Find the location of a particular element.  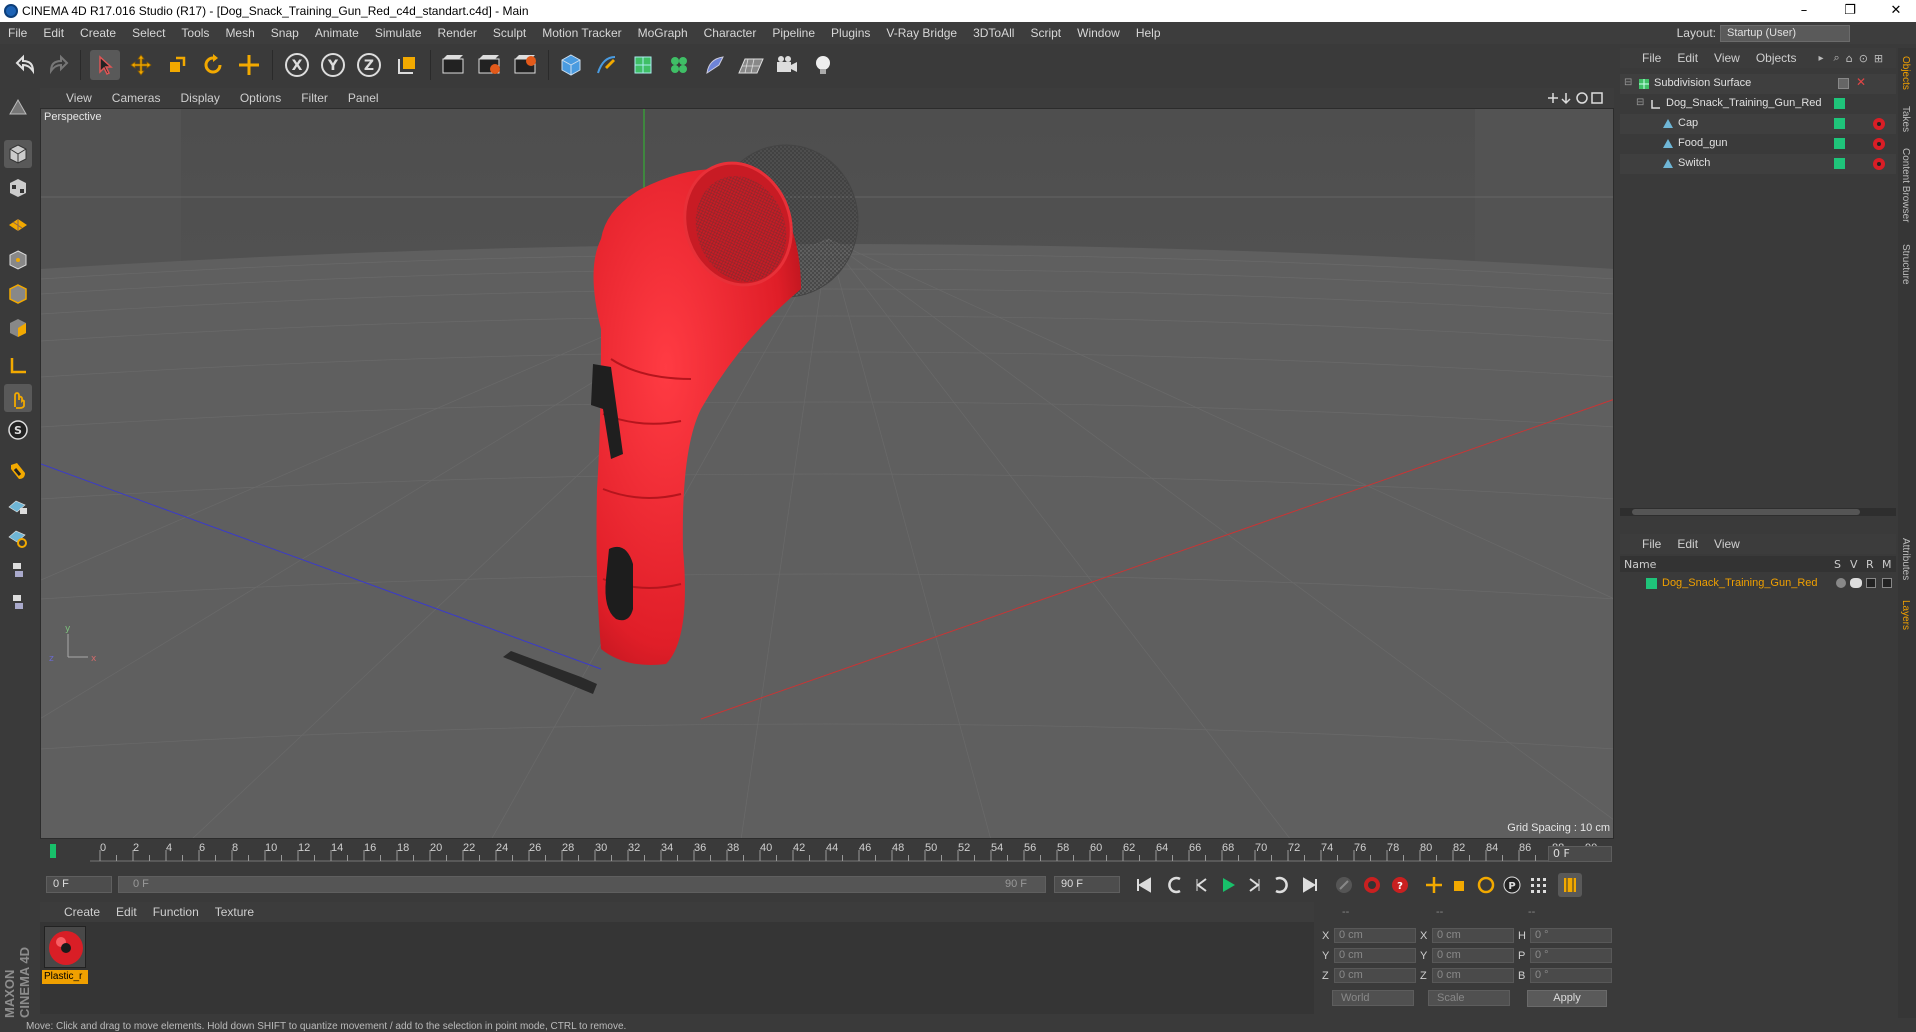

undo-icon is located at coordinates (25, 65).